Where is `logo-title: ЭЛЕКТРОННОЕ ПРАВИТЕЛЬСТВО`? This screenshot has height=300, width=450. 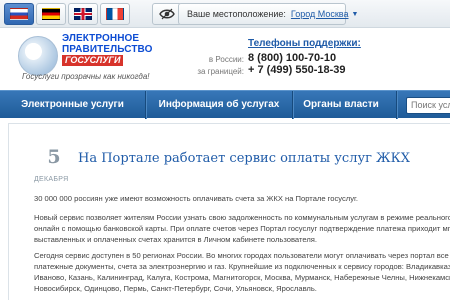 logo-title: ЭЛЕКТРОННОЕ ПРАВИТЕЛЬСТВО is located at coordinates (107, 44).